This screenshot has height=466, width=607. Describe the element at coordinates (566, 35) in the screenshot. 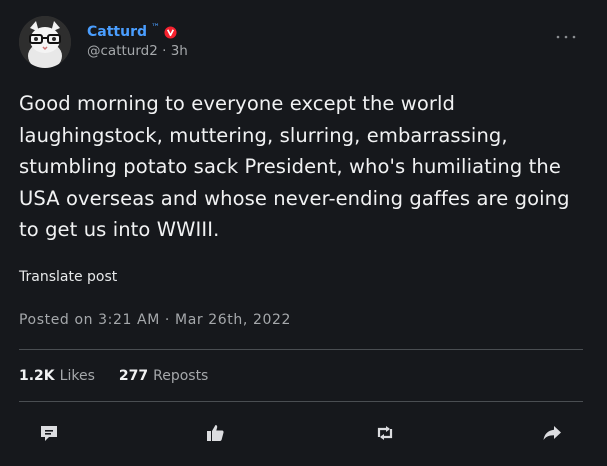

I see `more-options-icon` at that location.